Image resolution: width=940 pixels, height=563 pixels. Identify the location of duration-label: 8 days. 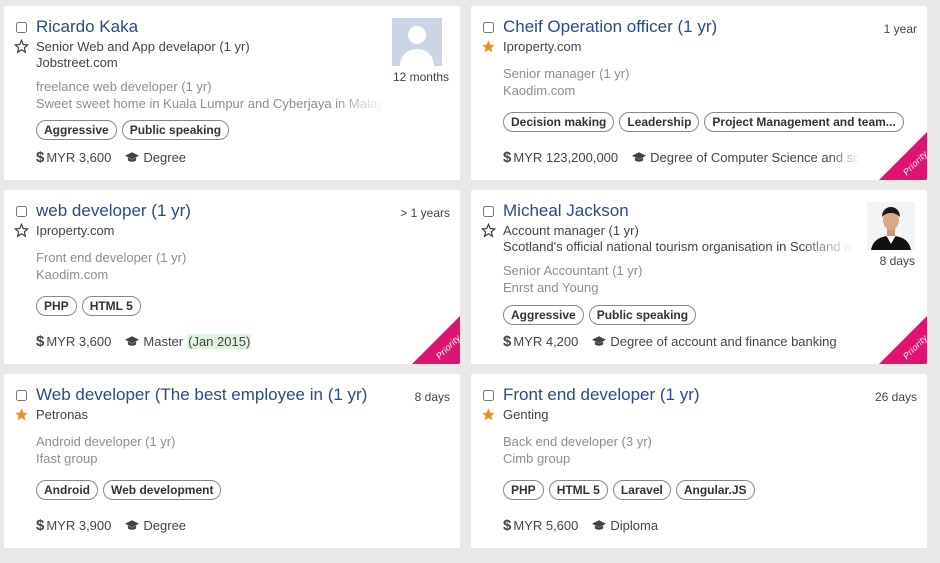
(897, 261).